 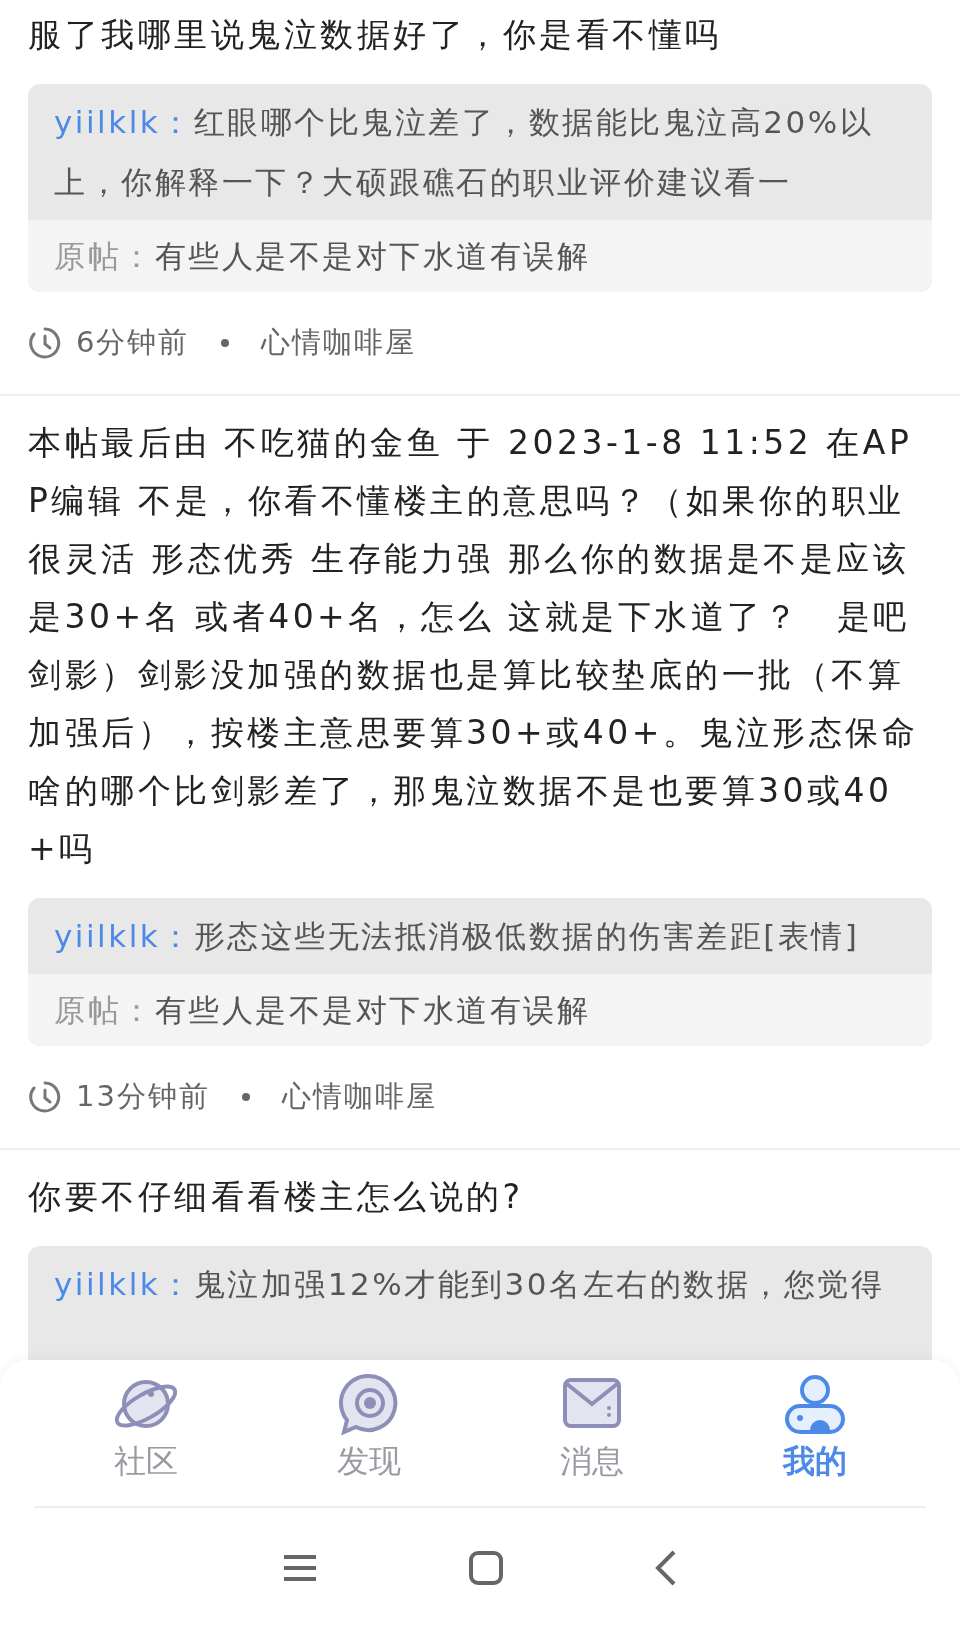 I want to click on tab: 我的, so click(x=814, y=1428).